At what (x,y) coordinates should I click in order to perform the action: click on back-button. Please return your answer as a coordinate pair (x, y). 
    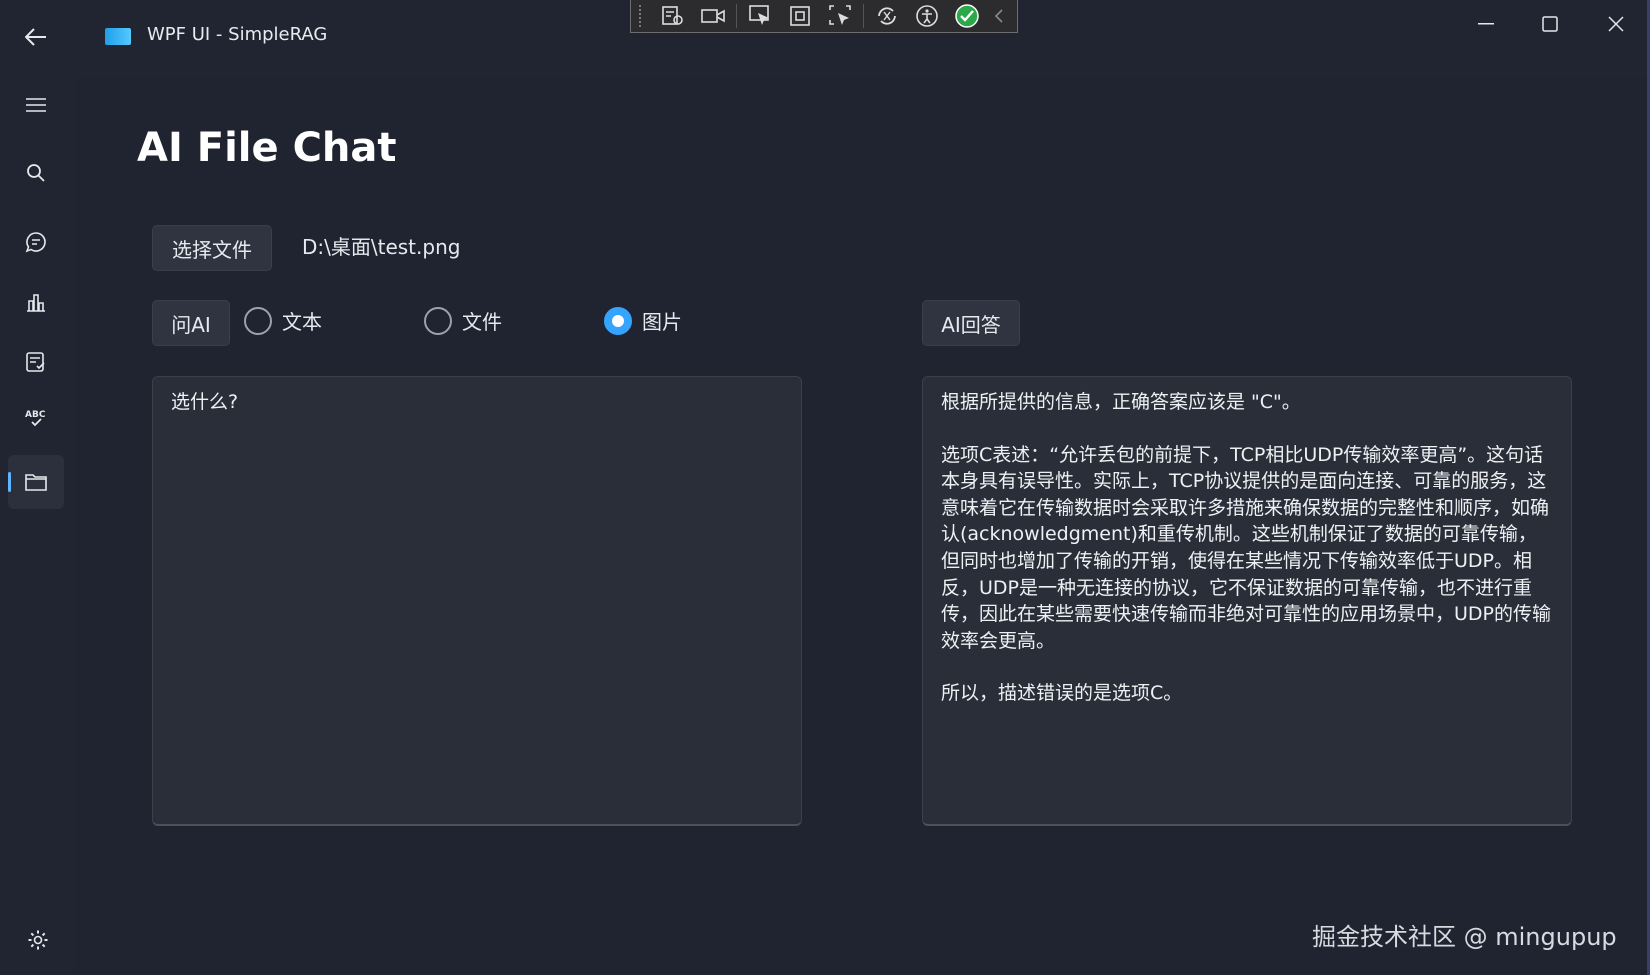
    Looking at the image, I should click on (36, 37).